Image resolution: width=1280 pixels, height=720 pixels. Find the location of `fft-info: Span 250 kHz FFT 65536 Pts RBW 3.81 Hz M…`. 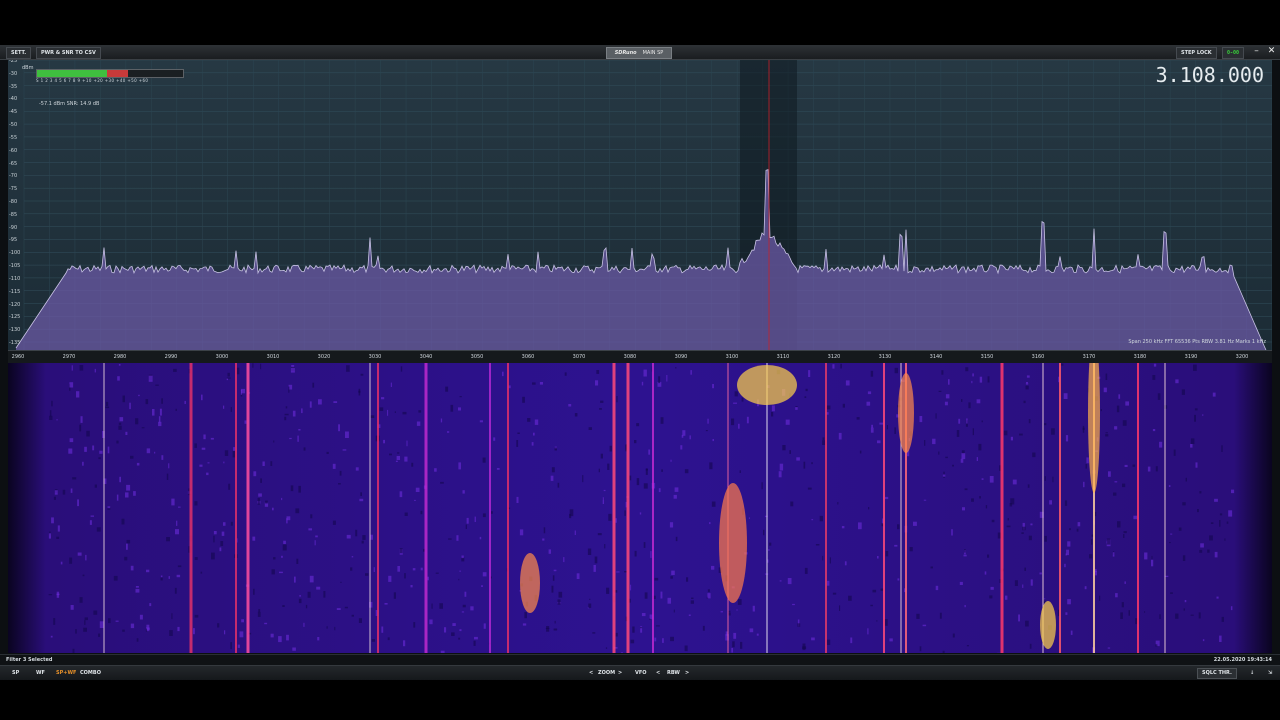

fft-info: Span 250 kHz FFT 65536 Pts RBW 3.81 Hz M… is located at coordinates (1197, 342).